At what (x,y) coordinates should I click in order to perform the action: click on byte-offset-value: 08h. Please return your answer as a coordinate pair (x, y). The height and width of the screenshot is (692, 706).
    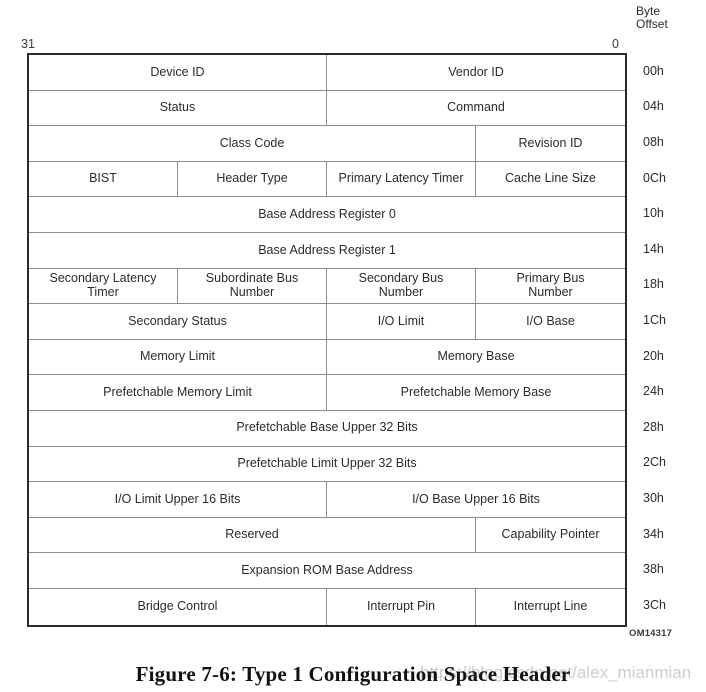
    Looking at the image, I should click on (653, 141).